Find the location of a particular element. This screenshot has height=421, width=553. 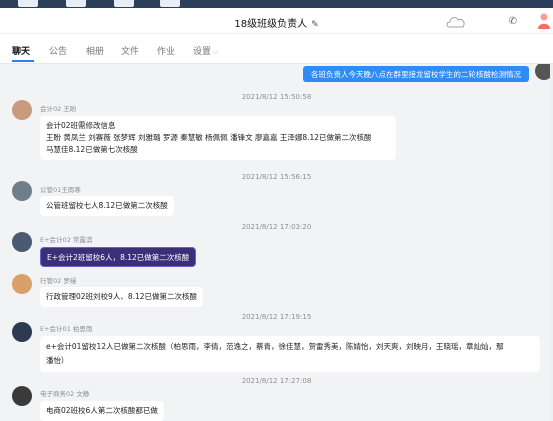

message-bubble: 行政管理02班刘校9人、8.12已做第二次核酸 is located at coordinates (122, 297).